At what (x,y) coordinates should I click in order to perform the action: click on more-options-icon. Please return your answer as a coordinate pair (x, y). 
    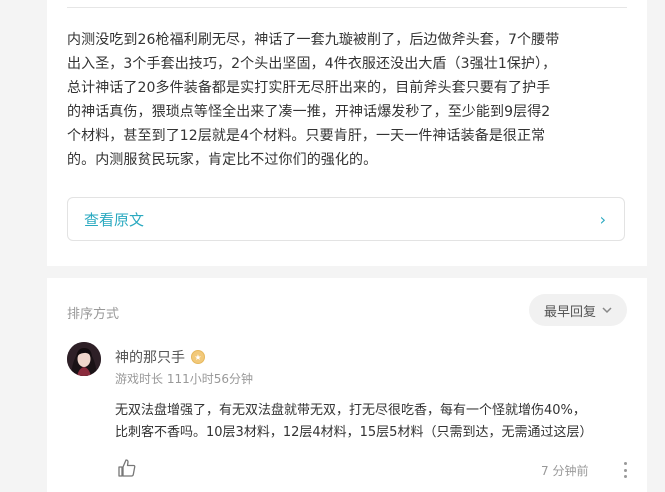
    Looking at the image, I should click on (625, 470).